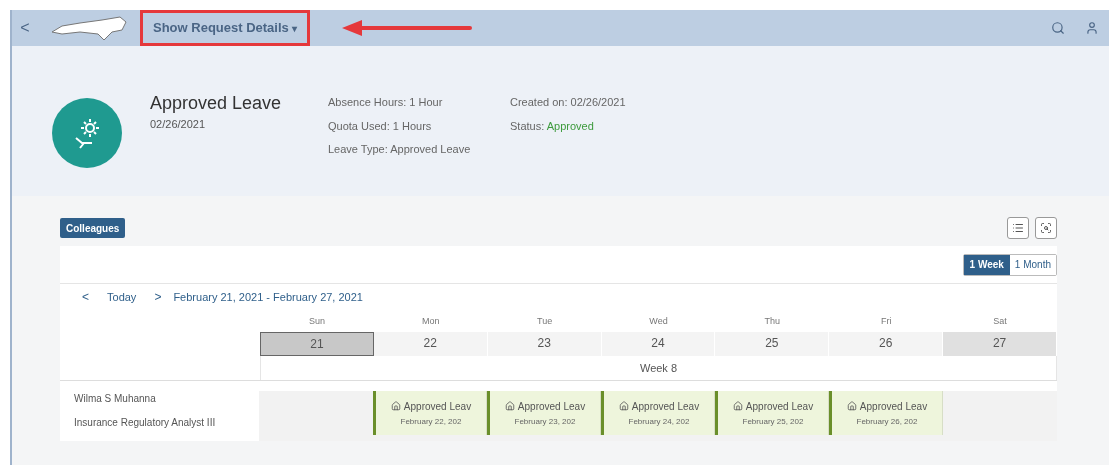 This screenshot has width=1109, height=465. What do you see at coordinates (658, 321) in the screenshot?
I see `weekday-label: Wed` at bounding box center [658, 321].